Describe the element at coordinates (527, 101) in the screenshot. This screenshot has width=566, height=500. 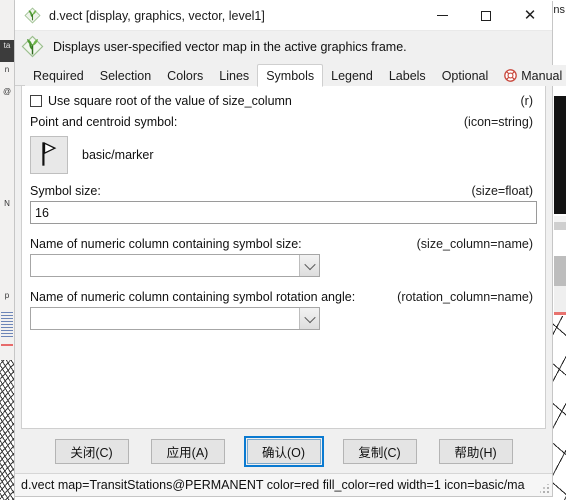
I see `sqrt-size-hint: (r)` at that location.